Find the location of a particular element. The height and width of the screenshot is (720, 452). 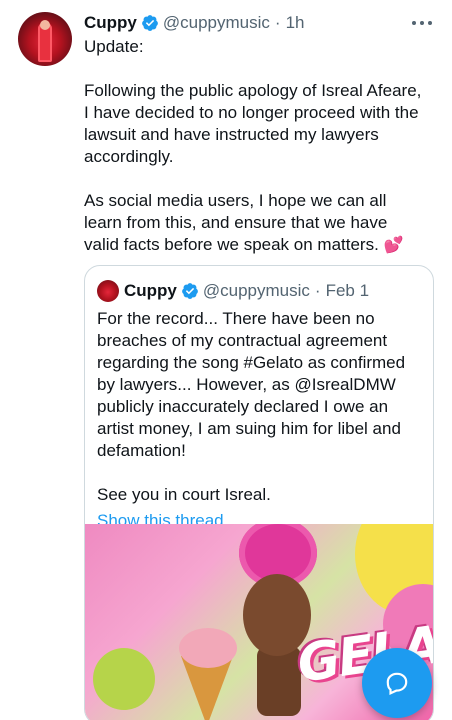

avatar is located at coordinates (45, 39).